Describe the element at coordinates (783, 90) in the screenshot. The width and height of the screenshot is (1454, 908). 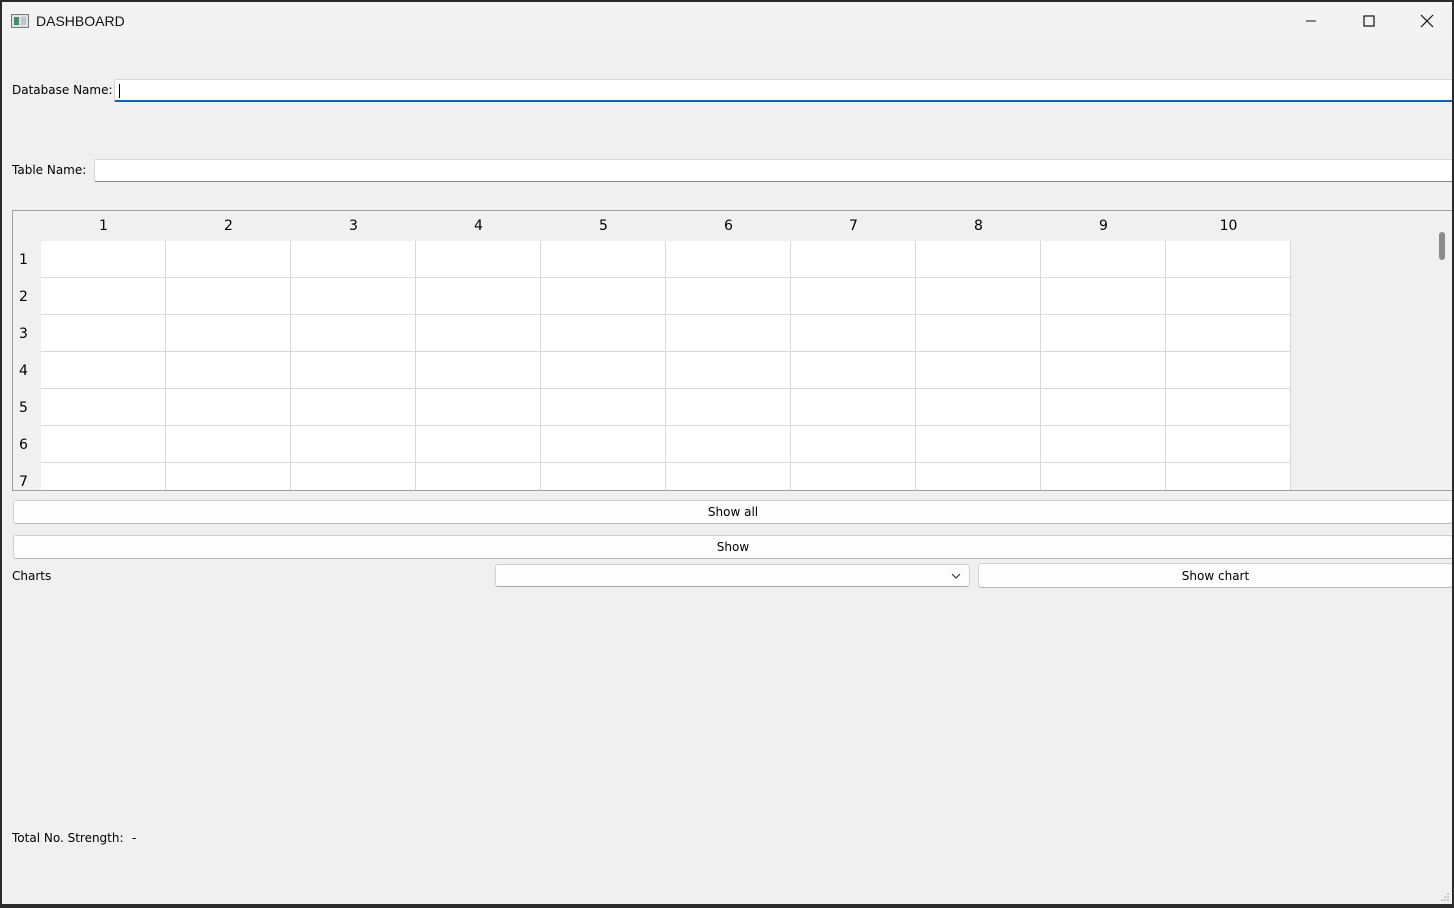
I see `database-name-input` at that location.